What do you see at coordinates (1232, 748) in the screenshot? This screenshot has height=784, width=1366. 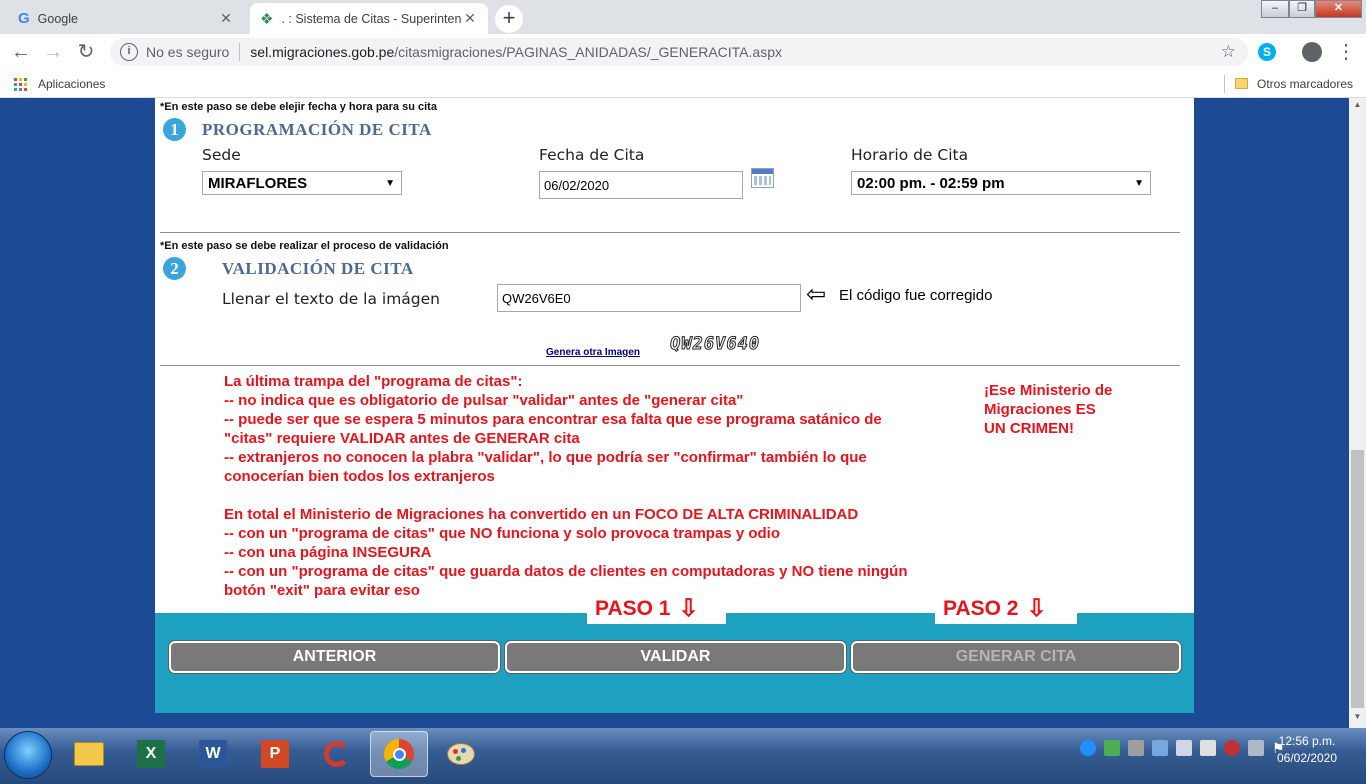 I see `antivirus-tray-icon` at bounding box center [1232, 748].